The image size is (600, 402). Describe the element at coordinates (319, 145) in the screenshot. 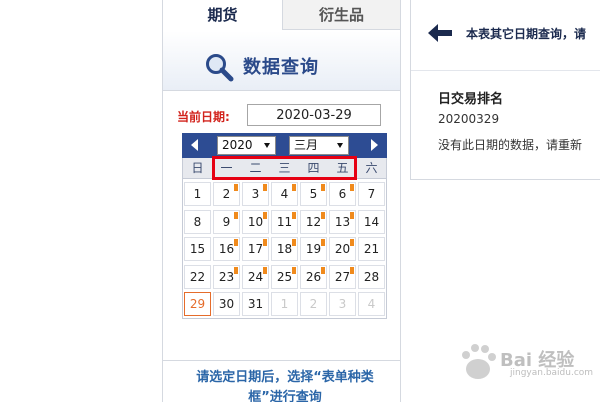

I see `month-select: 三月` at that location.